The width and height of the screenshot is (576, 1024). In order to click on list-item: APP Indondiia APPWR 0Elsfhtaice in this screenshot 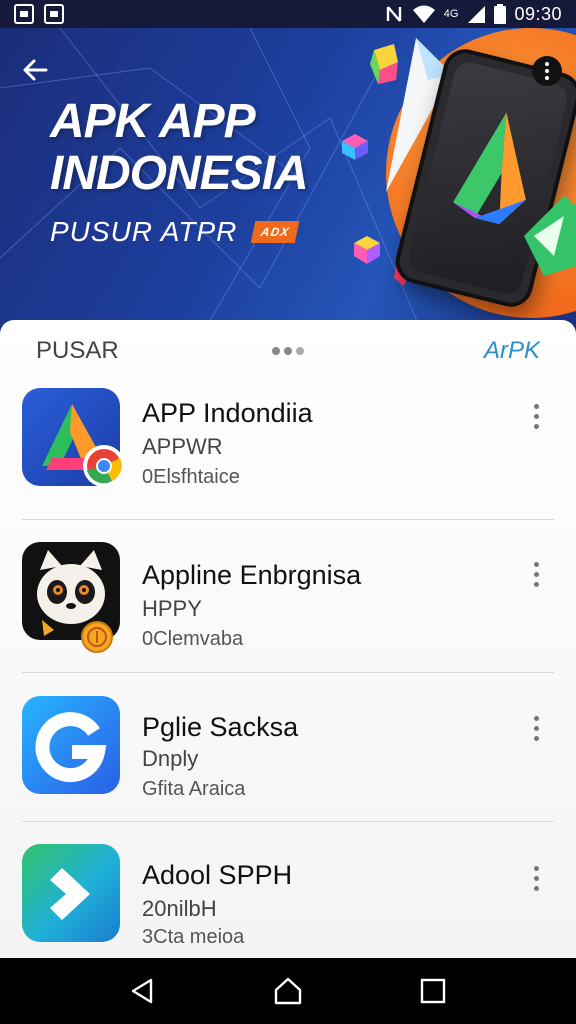, I will do `click(288, 454)`.